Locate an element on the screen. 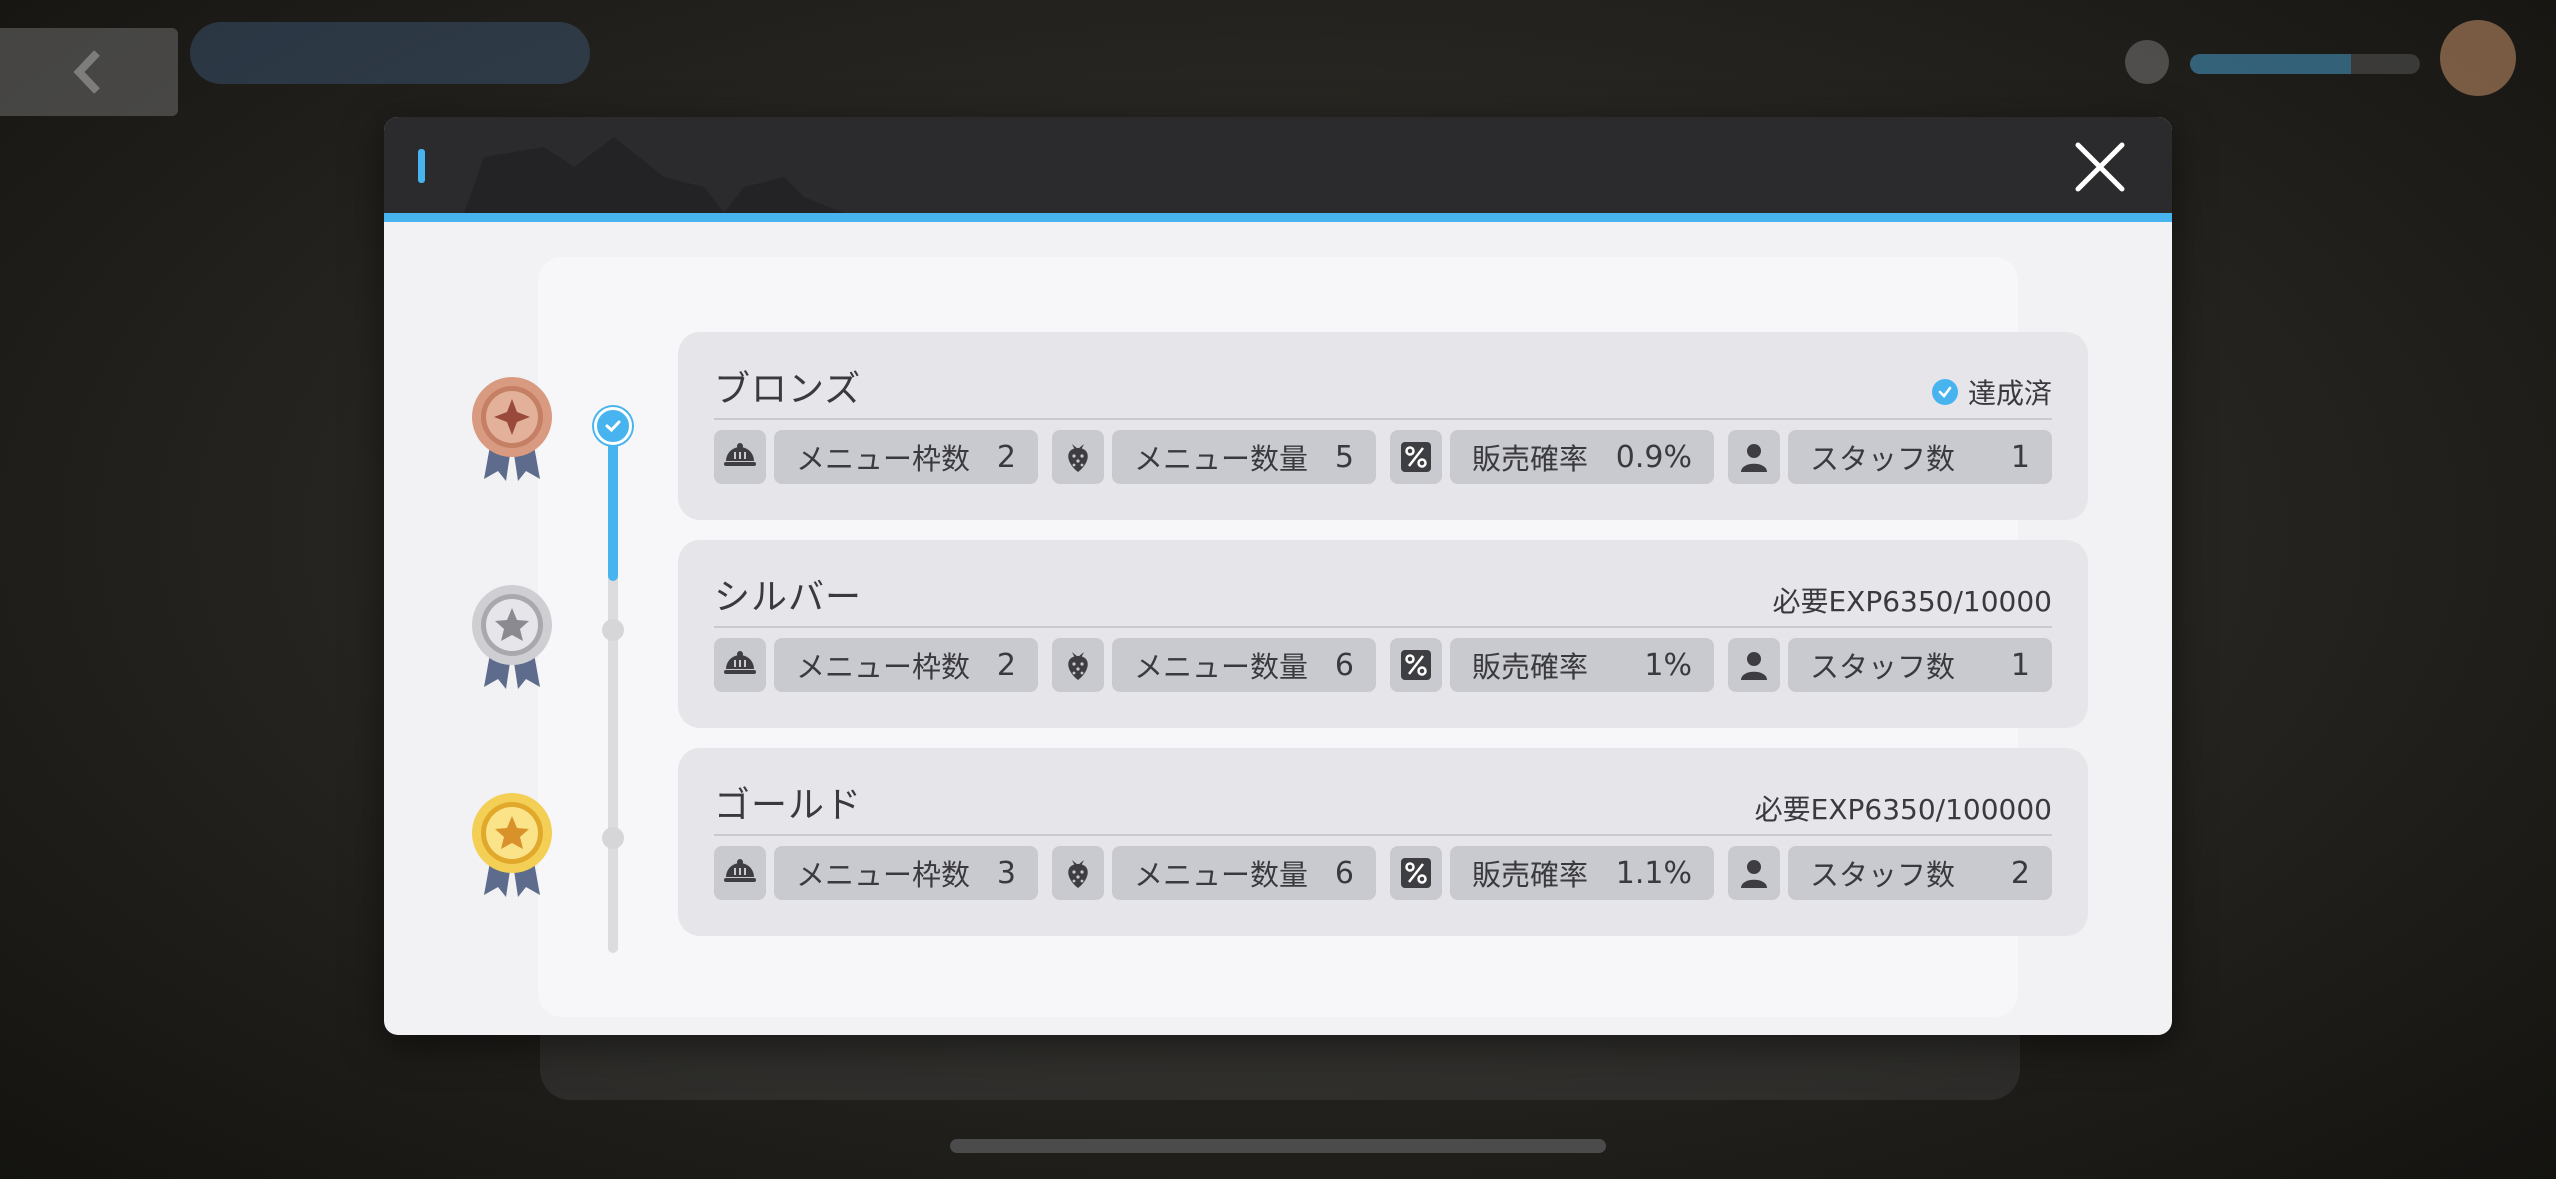 This screenshot has height=1179, width=2556. close-icon is located at coordinates (2100, 167).